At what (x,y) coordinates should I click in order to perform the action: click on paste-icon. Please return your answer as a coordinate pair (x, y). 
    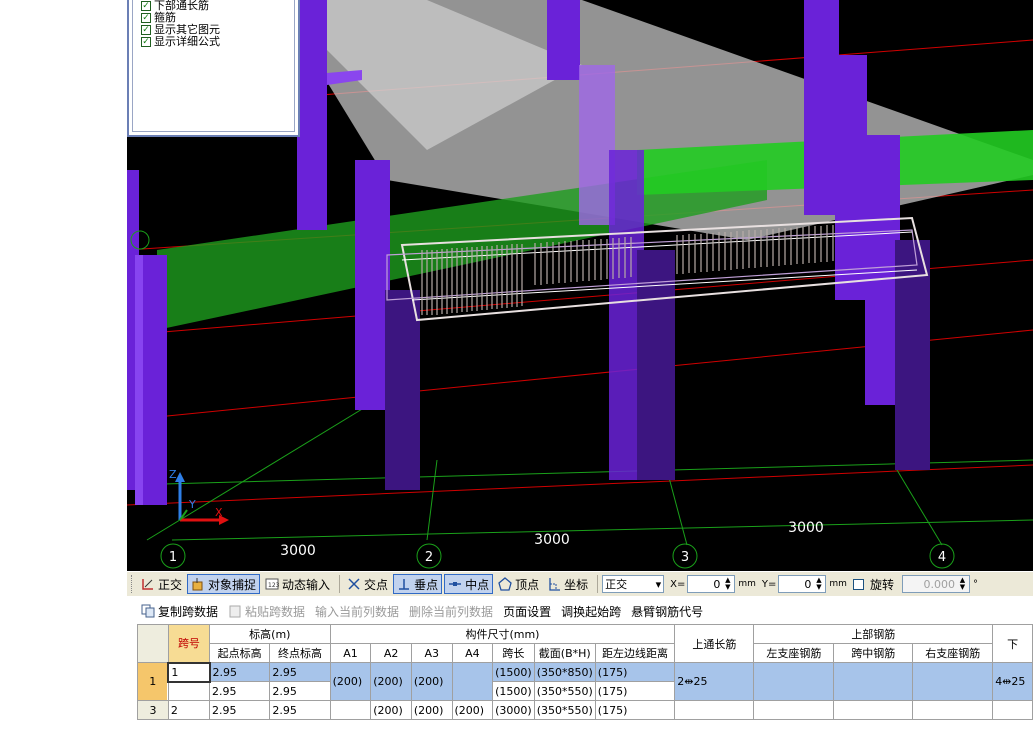
    Looking at the image, I should click on (235, 611).